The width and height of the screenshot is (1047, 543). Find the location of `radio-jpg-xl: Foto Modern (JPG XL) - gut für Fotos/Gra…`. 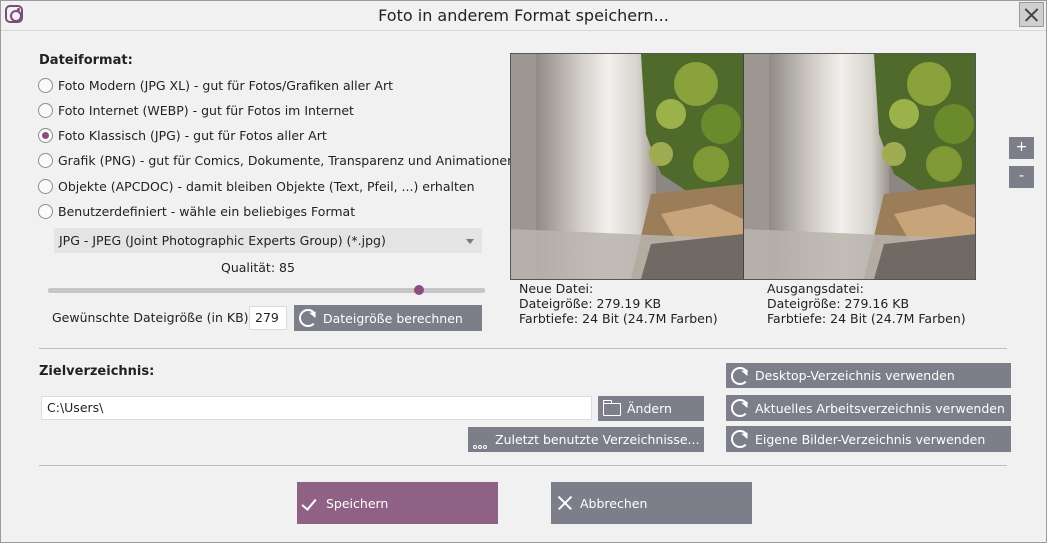

radio-jpg-xl: Foto Modern (JPG XL) - gut für Fotos/Gra… is located at coordinates (215, 85).